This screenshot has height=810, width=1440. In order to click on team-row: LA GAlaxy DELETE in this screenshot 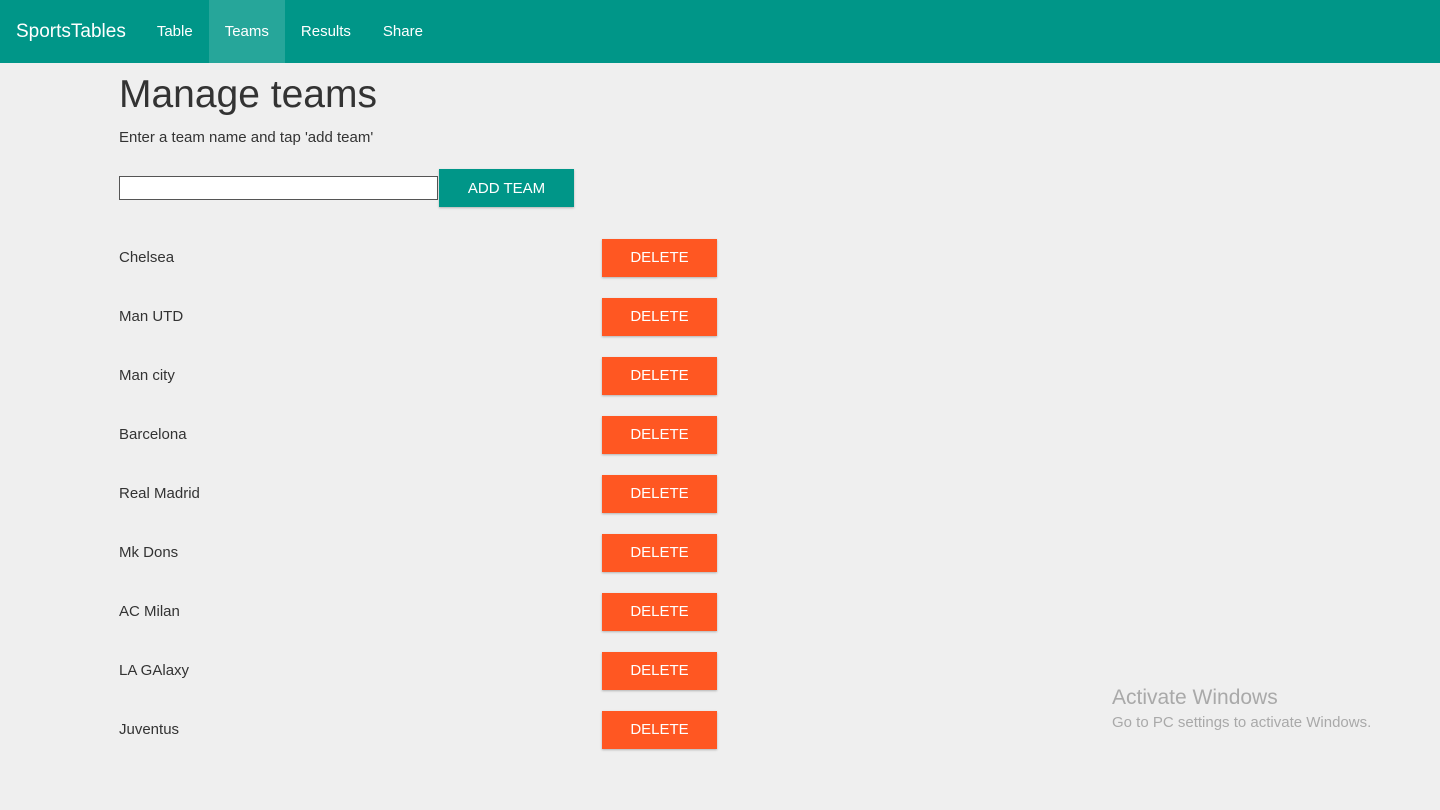, I will do `click(469, 670)`.